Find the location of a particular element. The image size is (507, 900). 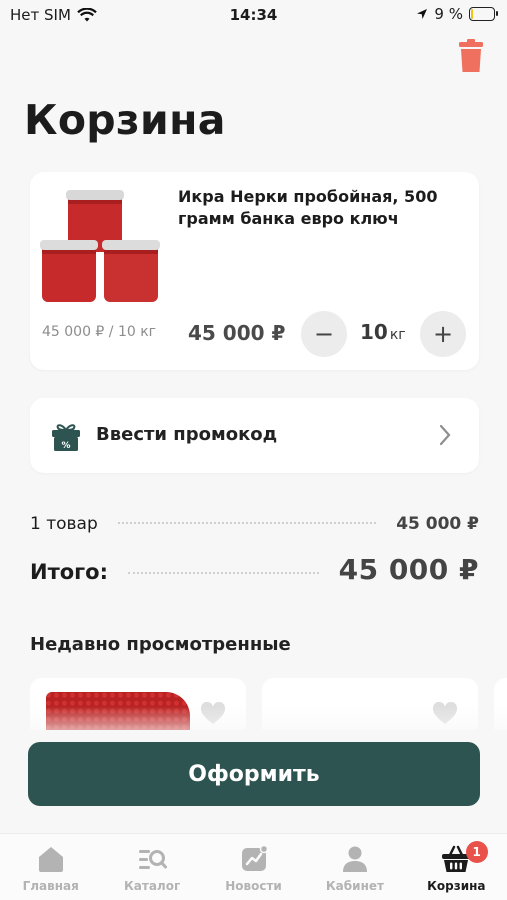

checkout-button: Оформить is located at coordinates (254, 774).